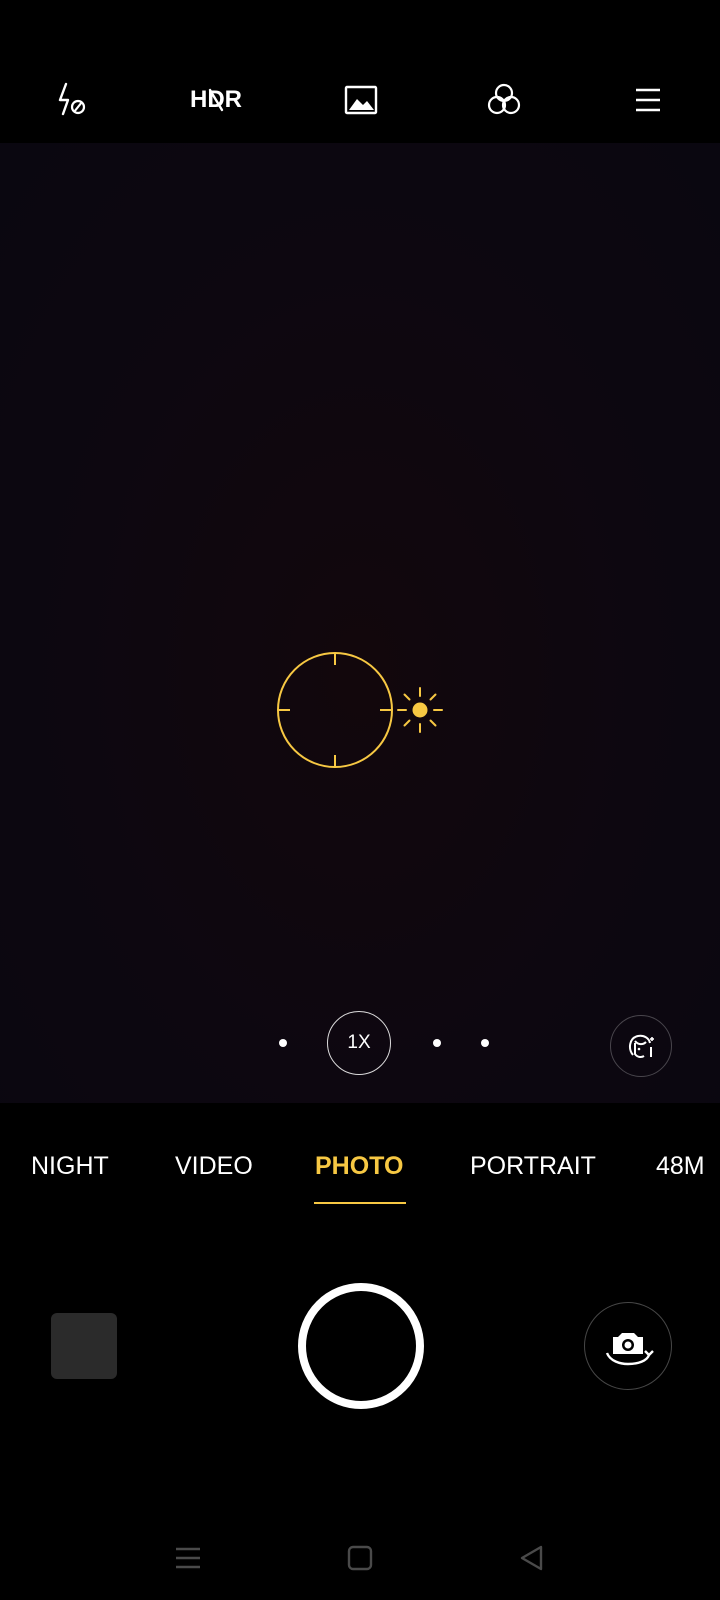 The height and width of the screenshot is (1600, 720). What do you see at coordinates (72, 100) in the screenshot?
I see `flash-off-icon` at bounding box center [72, 100].